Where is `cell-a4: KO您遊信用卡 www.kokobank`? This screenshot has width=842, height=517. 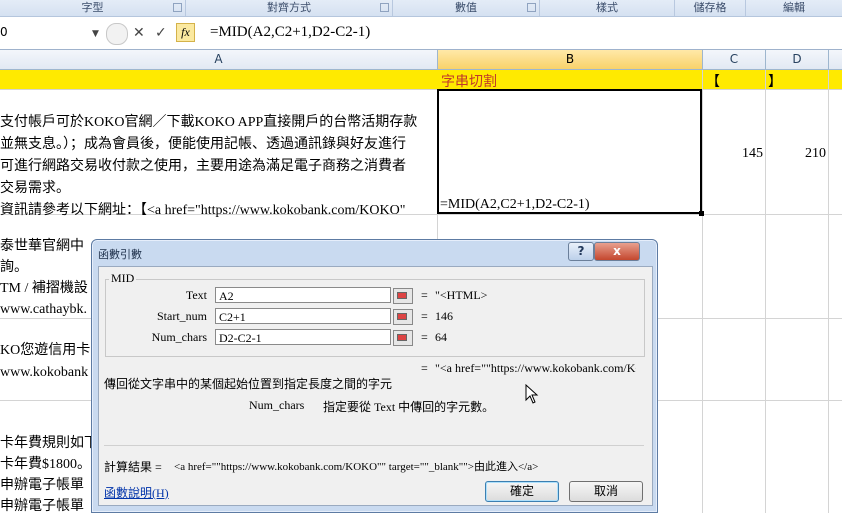
cell-a4: KO您遊信用卡 www.kokobank is located at coordinates (45, 362).